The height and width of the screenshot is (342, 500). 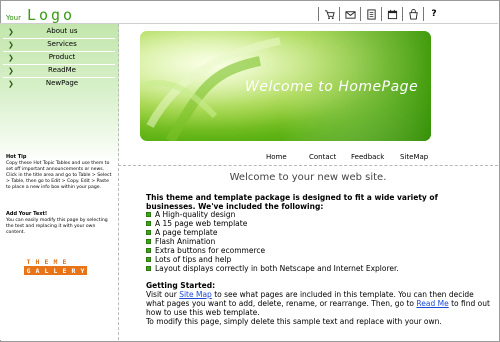 What do you see at coordinates (272, 232) in the screenshot?
I see `list-item: A page template` at bounding box center [272, 232].